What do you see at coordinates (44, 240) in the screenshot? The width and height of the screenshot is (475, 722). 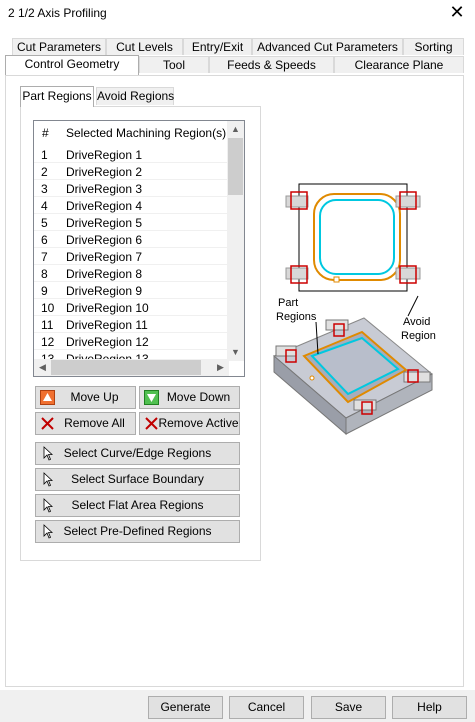 I see `row-number: 6` at bounding box center [44, 240].